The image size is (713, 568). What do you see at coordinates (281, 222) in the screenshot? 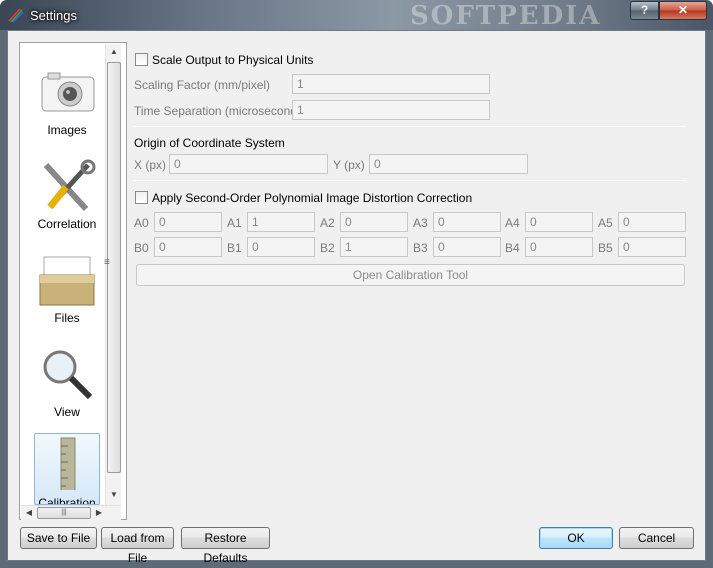
I see `coef-a1-field` at bounding box center [281, 222].